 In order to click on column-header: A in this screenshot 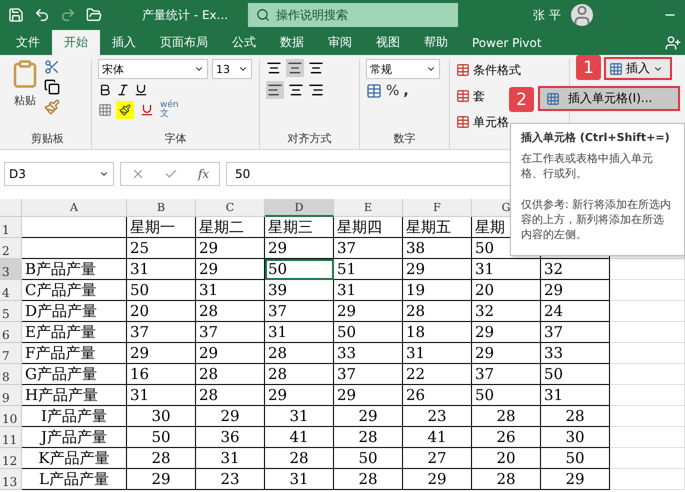, I will do `click(74, 208)`.